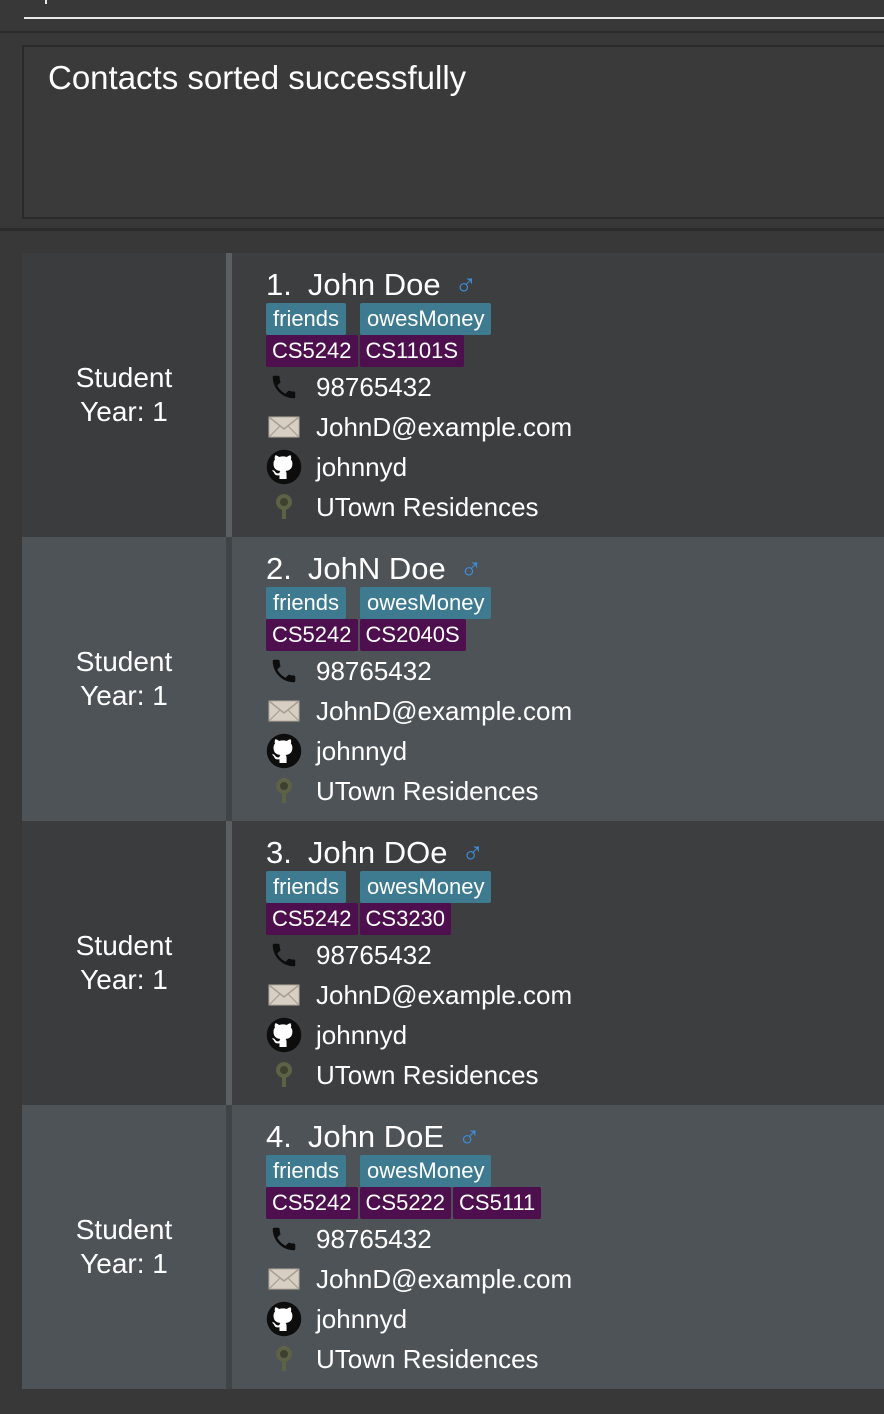 The image size is (884, 1414). Describe the element at coordinates (405, 919) in the screenshot. I see `module-label: CS3230` at that location.